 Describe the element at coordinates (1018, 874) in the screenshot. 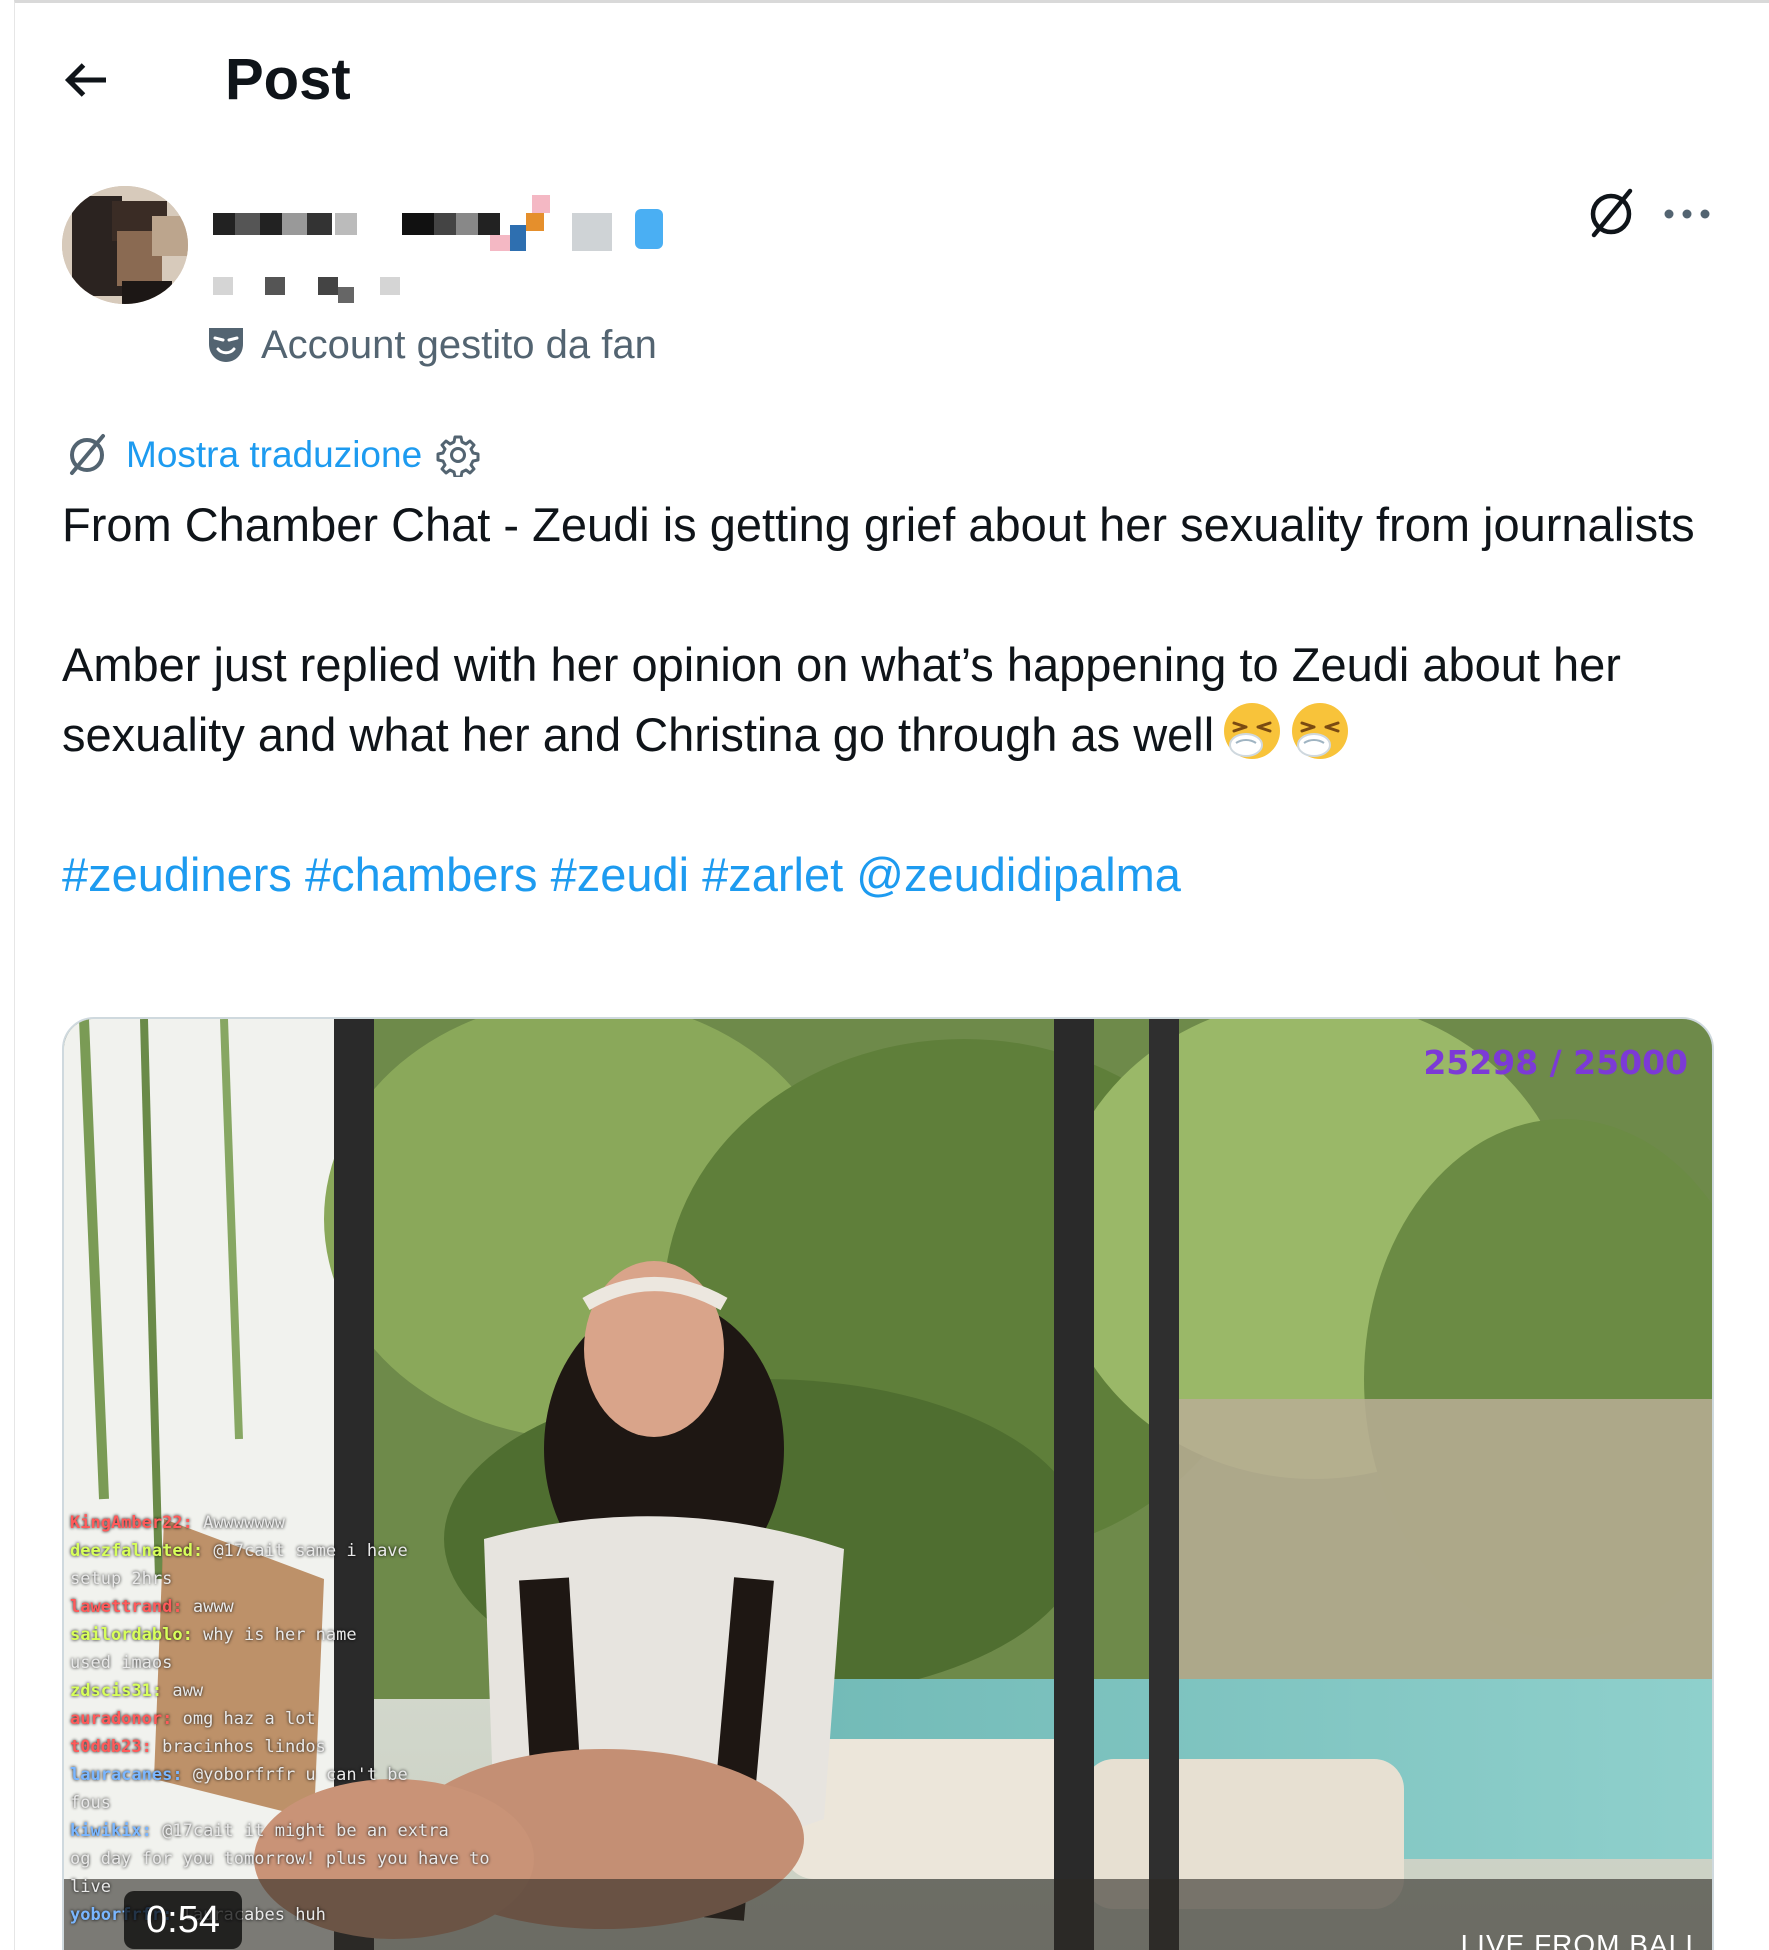

I see `mention-link: @zeudidipalma` at that location.